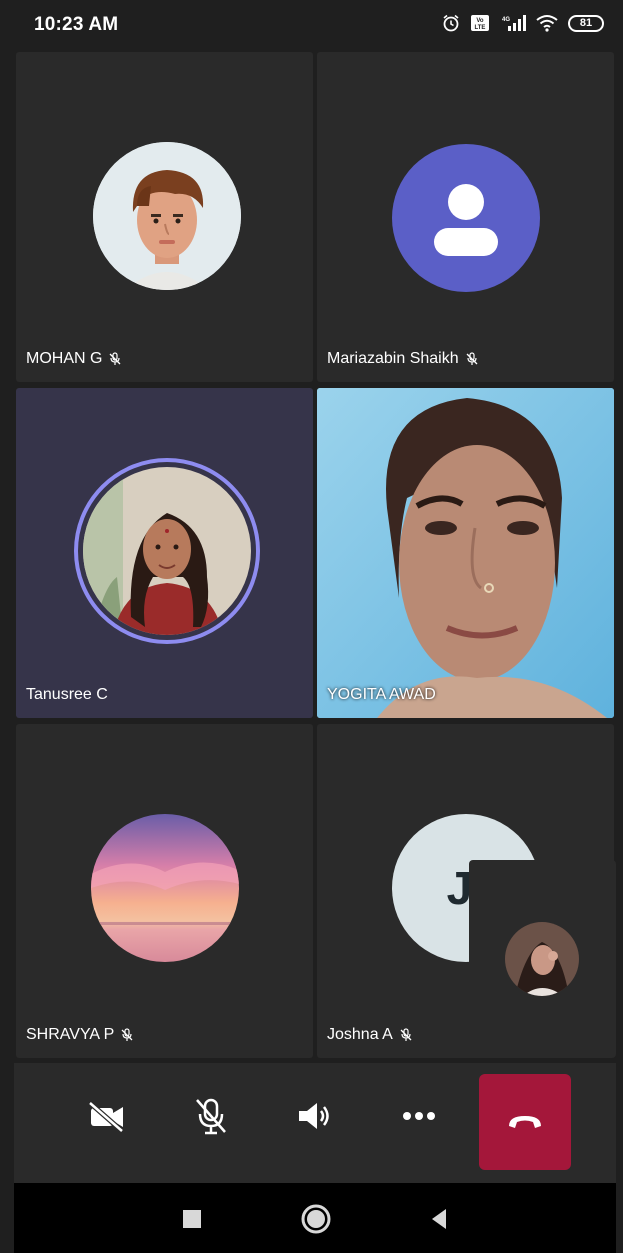 The image size is (623, 1253). Describe the element at coordinates (514, 23) in the screenshot. I see `signal-4g-icon: 4G` at that location.